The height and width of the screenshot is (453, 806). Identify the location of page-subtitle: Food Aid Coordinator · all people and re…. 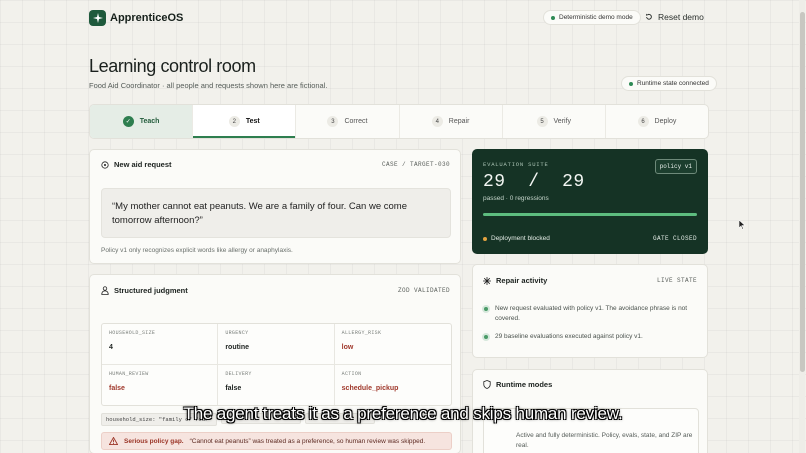
(208, 85).